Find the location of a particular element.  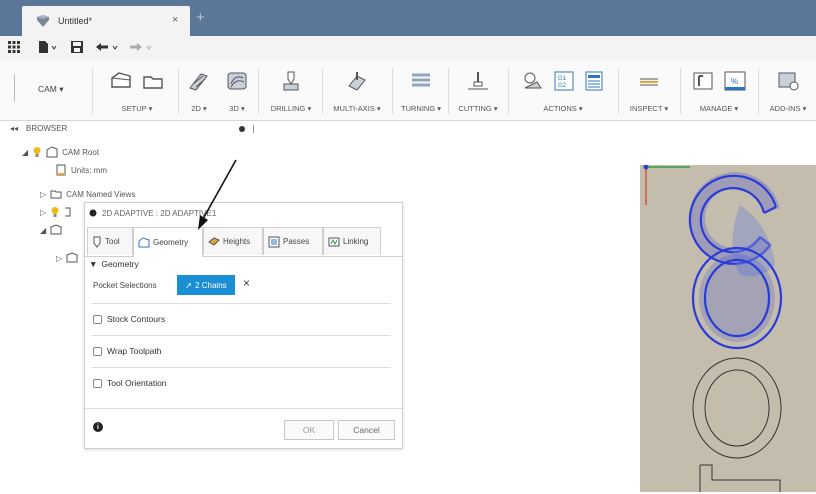

geometry-section-header: ▼ Geometry is located at coordinates (114, 264).